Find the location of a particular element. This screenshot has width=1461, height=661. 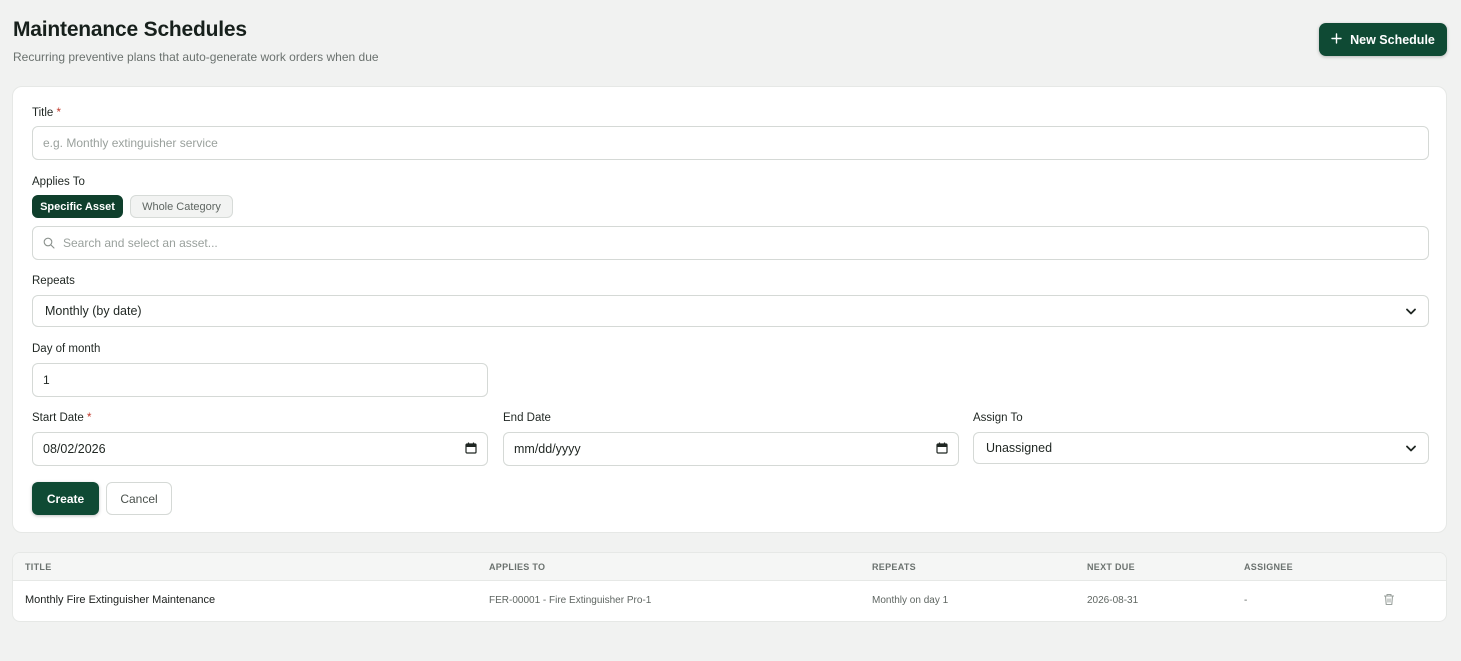

trash-icon is located at coordinates (1389, 602).